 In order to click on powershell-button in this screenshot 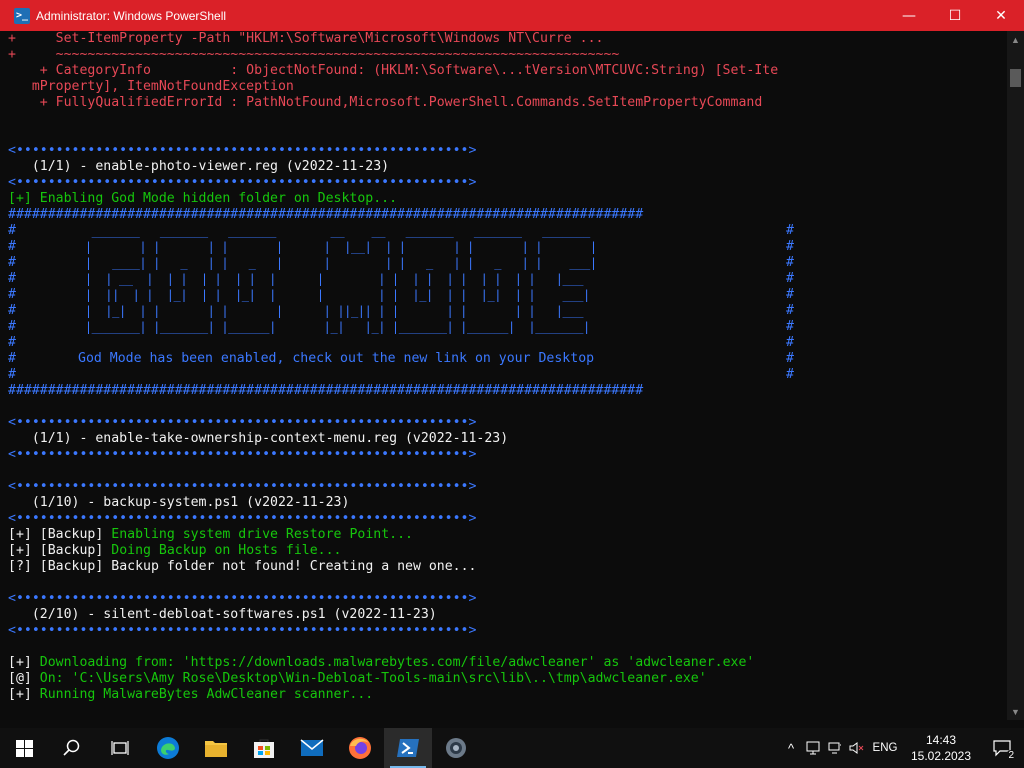, I will do `click(408, 748)`.